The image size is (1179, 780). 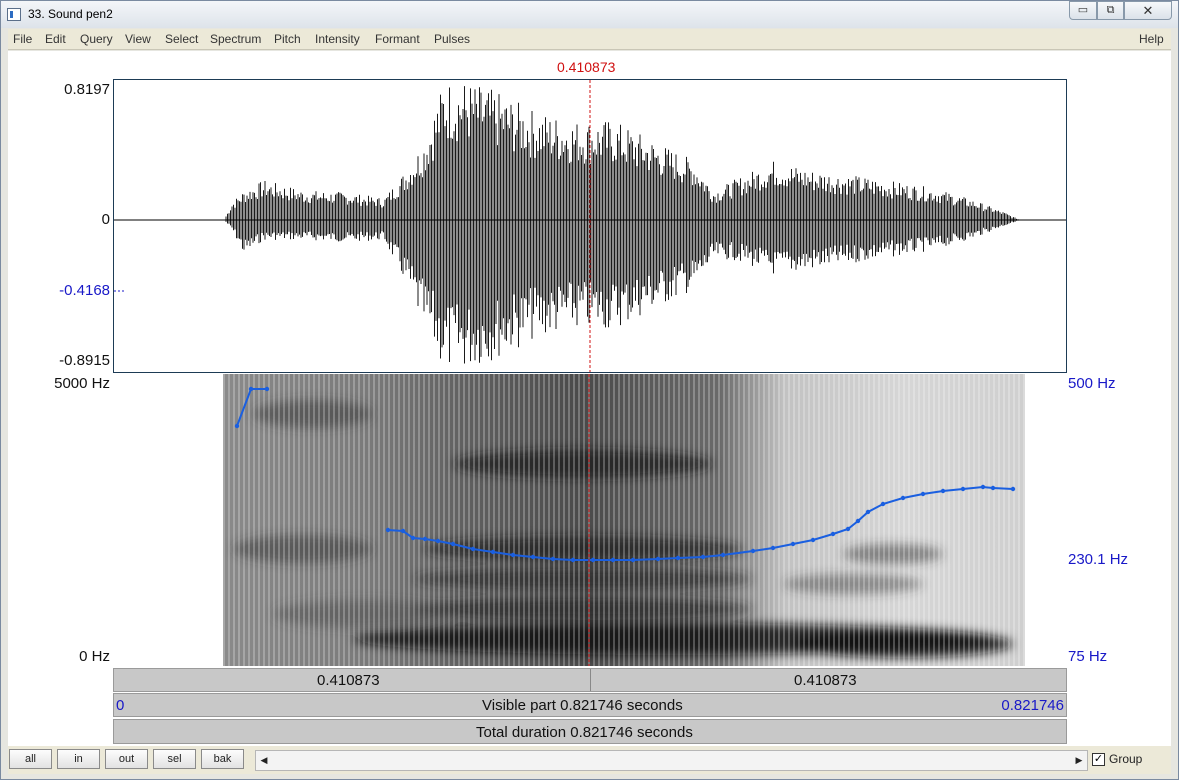 I want to click on zoom-all-button: all, so click(x=30, y=759).